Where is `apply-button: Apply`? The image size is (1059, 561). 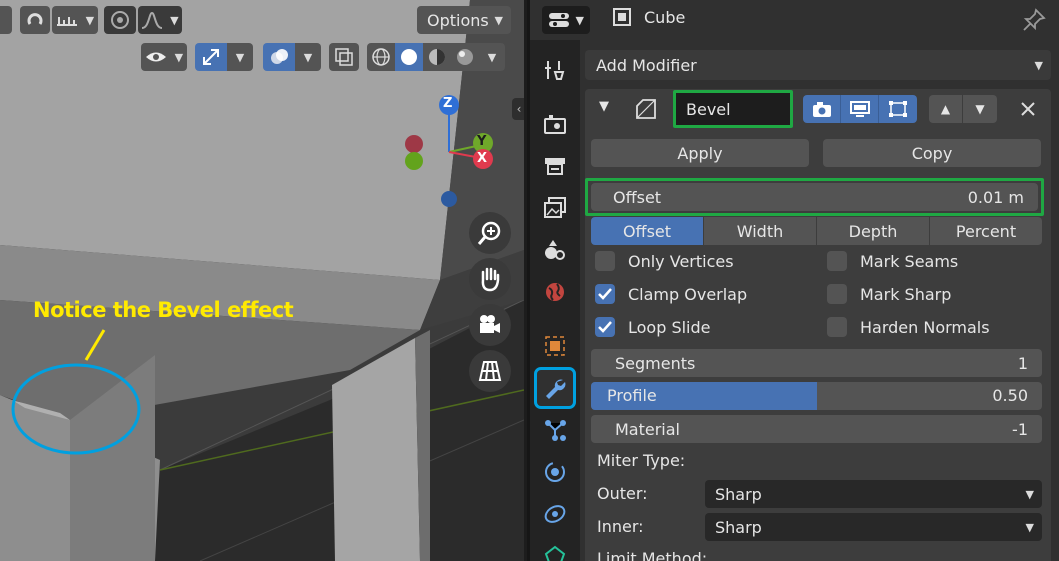 apply-button: Apply is located at coordinates (700, 153).